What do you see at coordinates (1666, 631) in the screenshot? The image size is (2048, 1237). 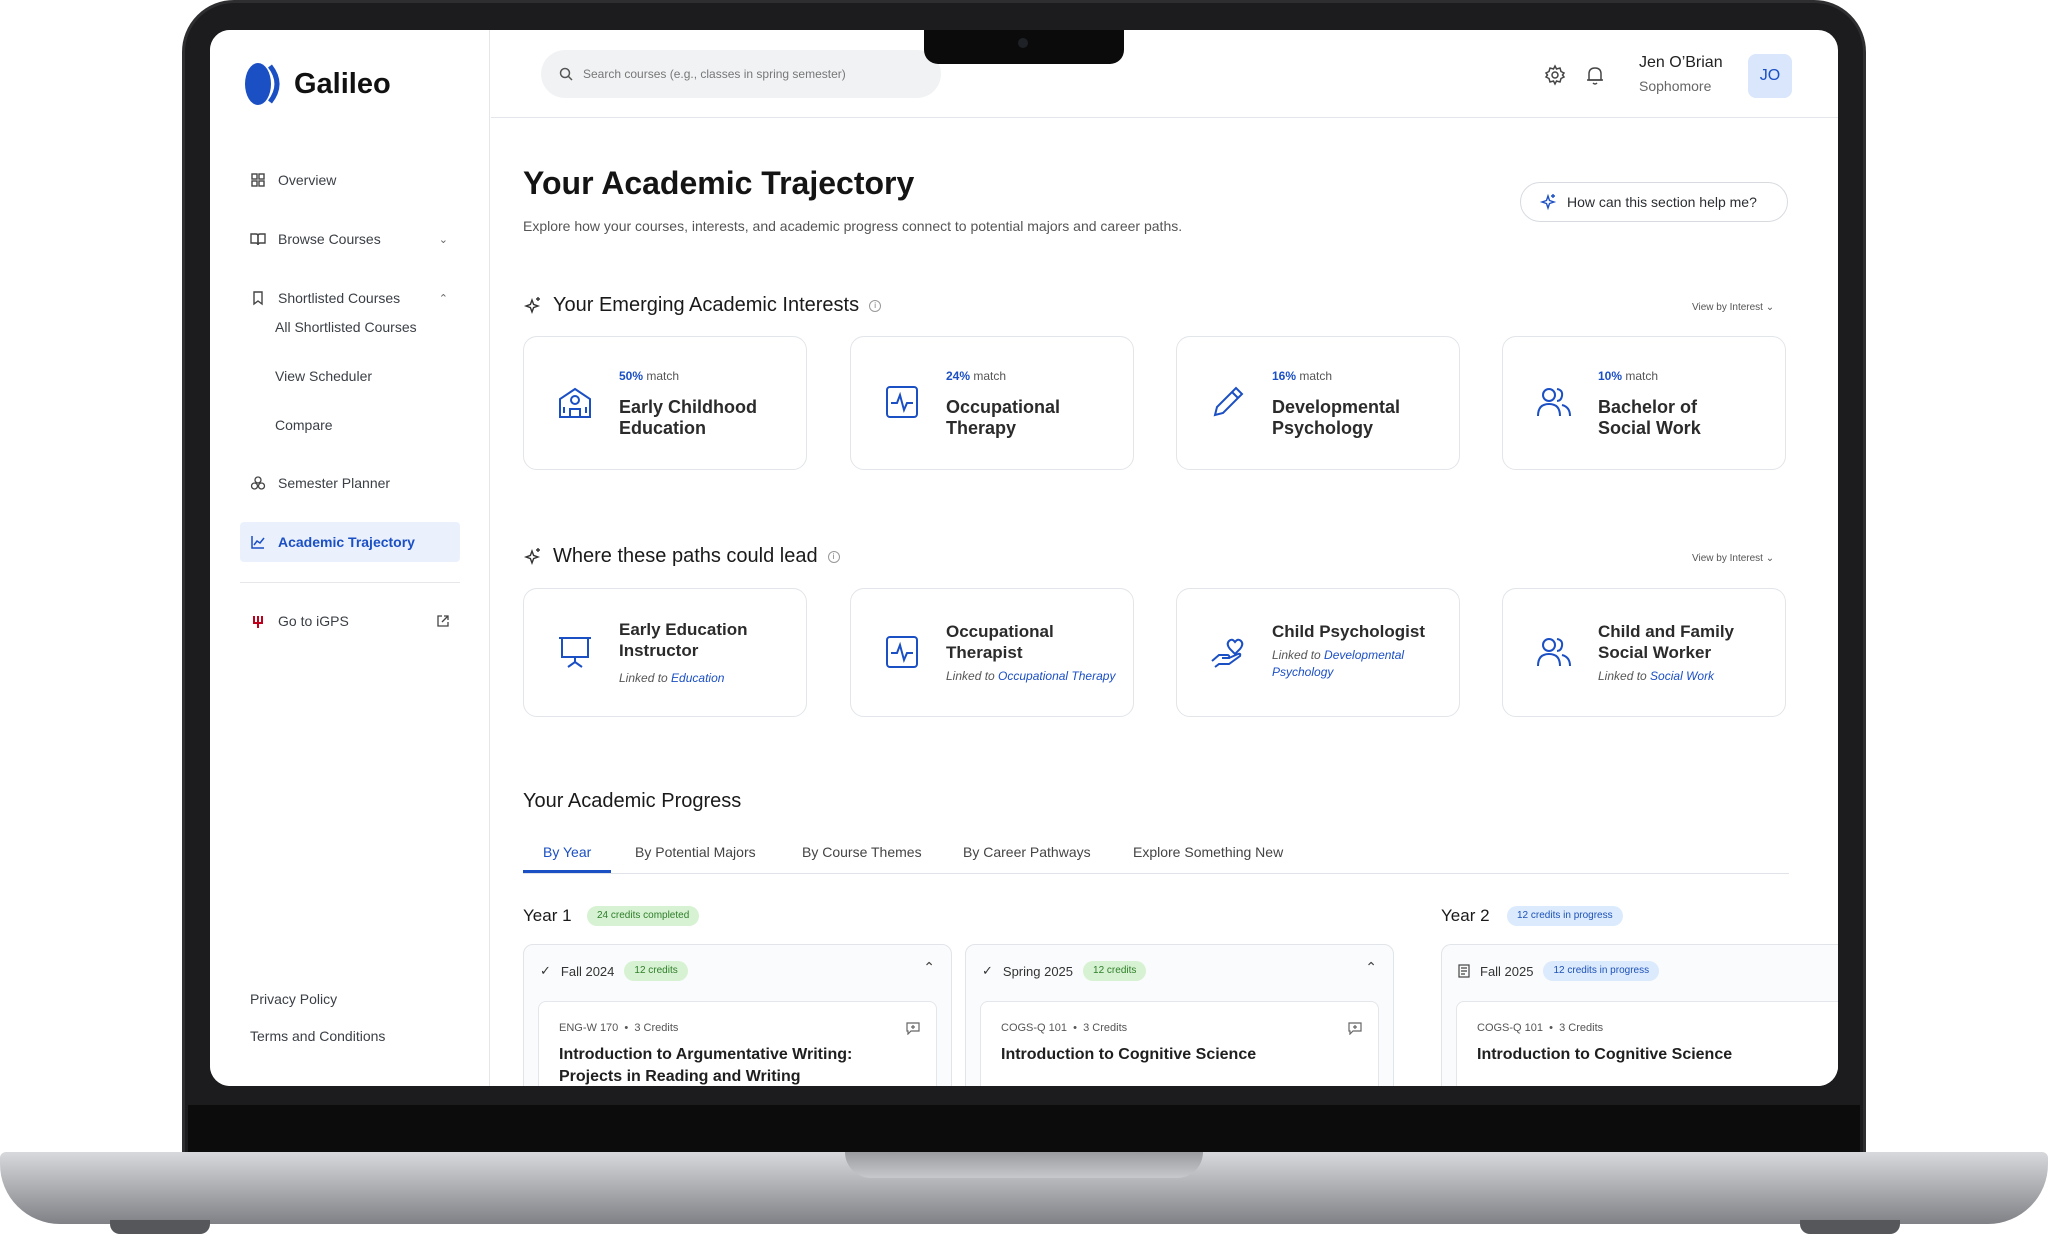 I see `card-title-line: Child and Family` at bounding box center [1666, 631].